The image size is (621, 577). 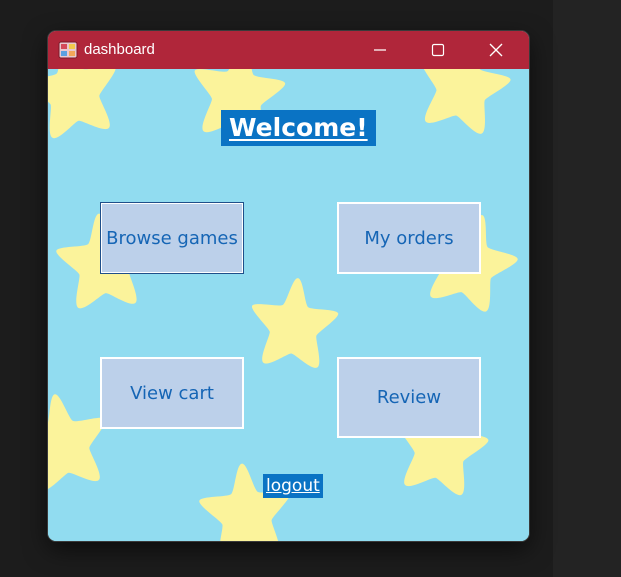 What do you see at coordinates (409, 238) in the screenshot?
I see `my-orders-button: My orders` at bounding box center [409, 238].